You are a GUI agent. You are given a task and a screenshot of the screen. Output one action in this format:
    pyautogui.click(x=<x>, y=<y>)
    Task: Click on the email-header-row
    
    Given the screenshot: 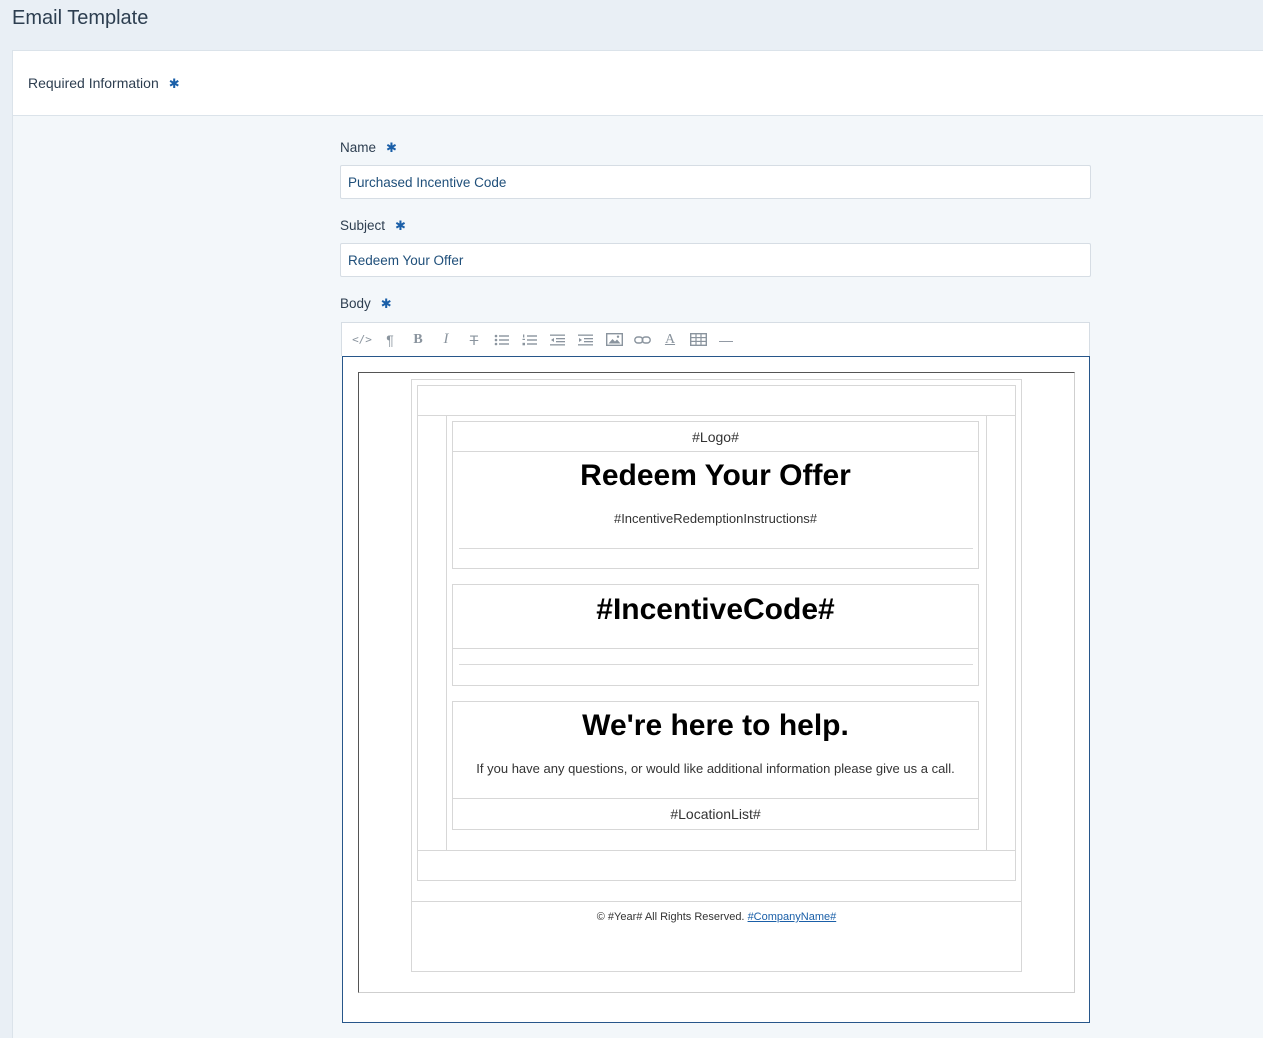 What is the action you would take?
    pyautogui.click(x=716, y=400)
    